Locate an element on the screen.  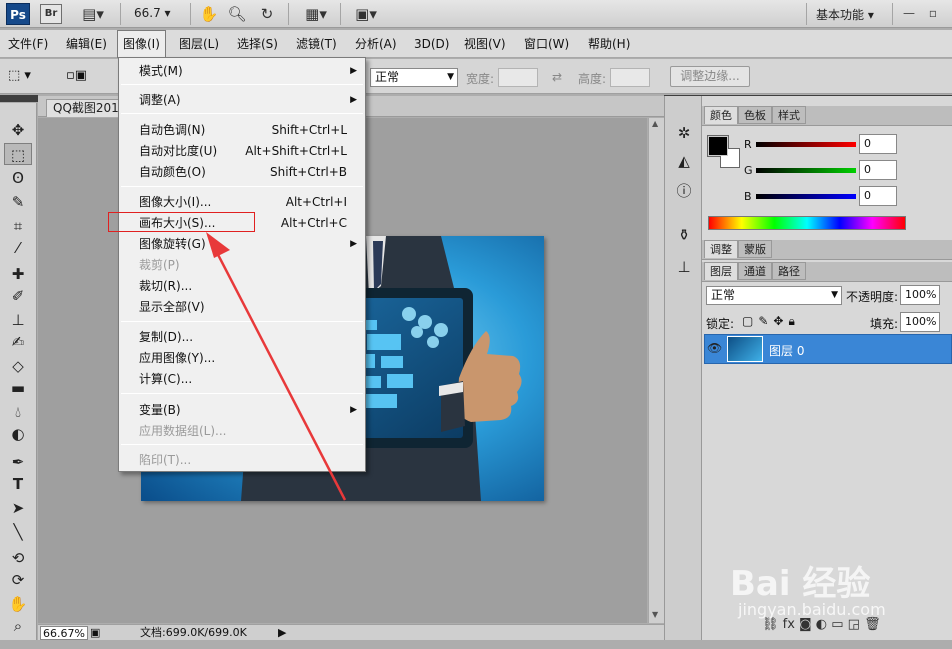
marquee-preset-icon: ⬚ ▾ is located at coordinates (28, 77).